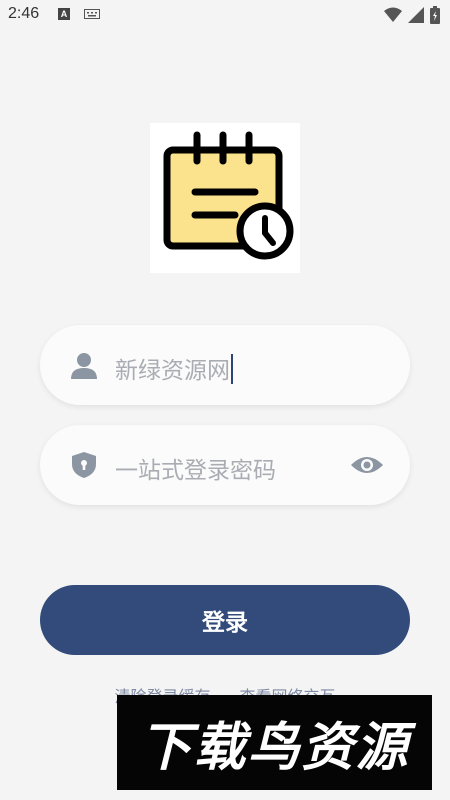  Describe the element at coordinates (172, 371) in the screenshot. I see `username-input-value: 新绿资源网` at that location.